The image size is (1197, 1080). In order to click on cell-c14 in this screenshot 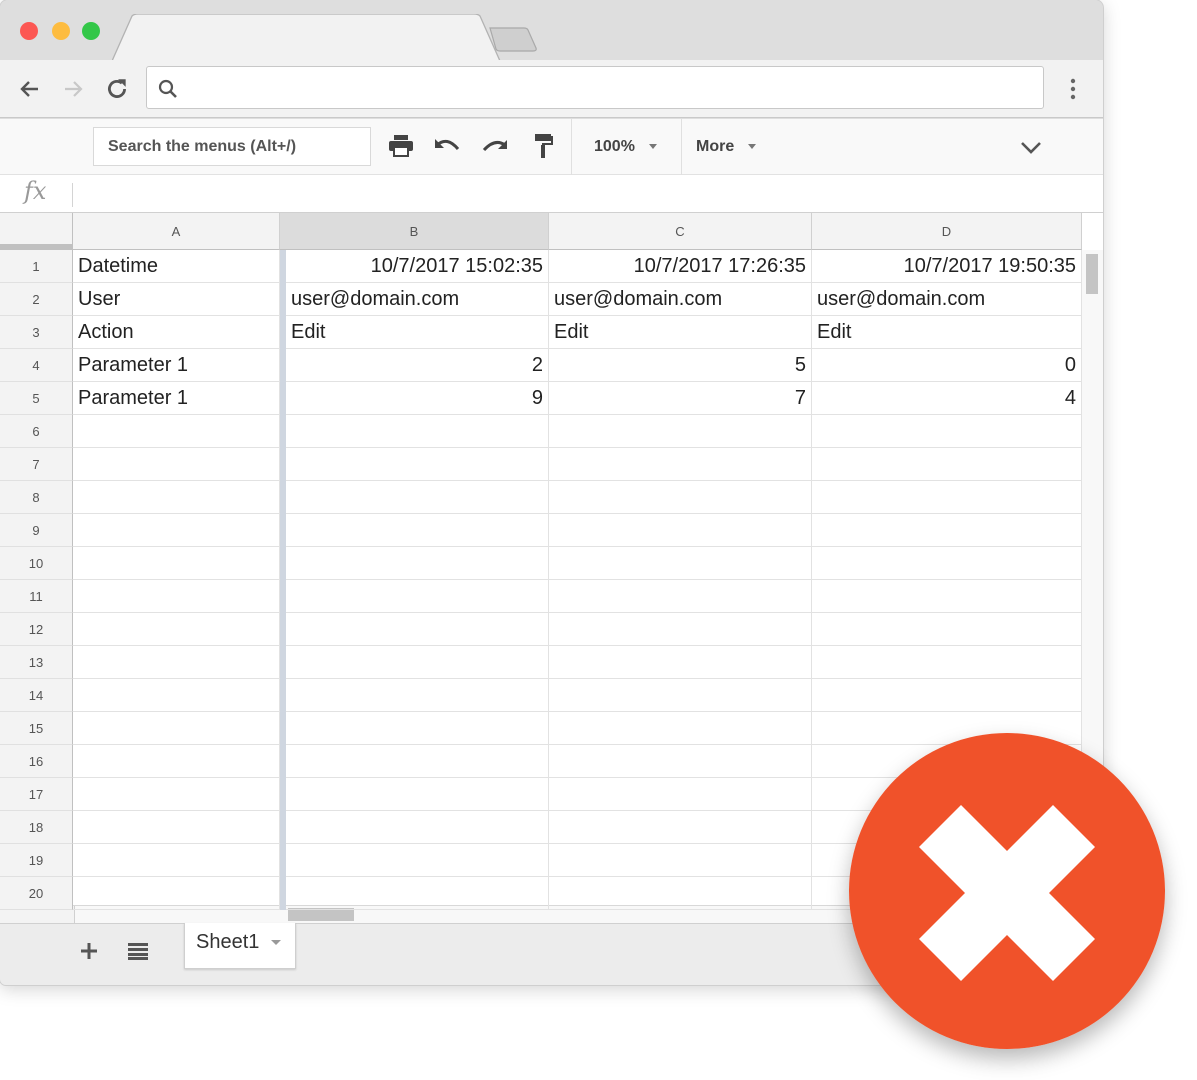, I will do `click(680, 695)`.